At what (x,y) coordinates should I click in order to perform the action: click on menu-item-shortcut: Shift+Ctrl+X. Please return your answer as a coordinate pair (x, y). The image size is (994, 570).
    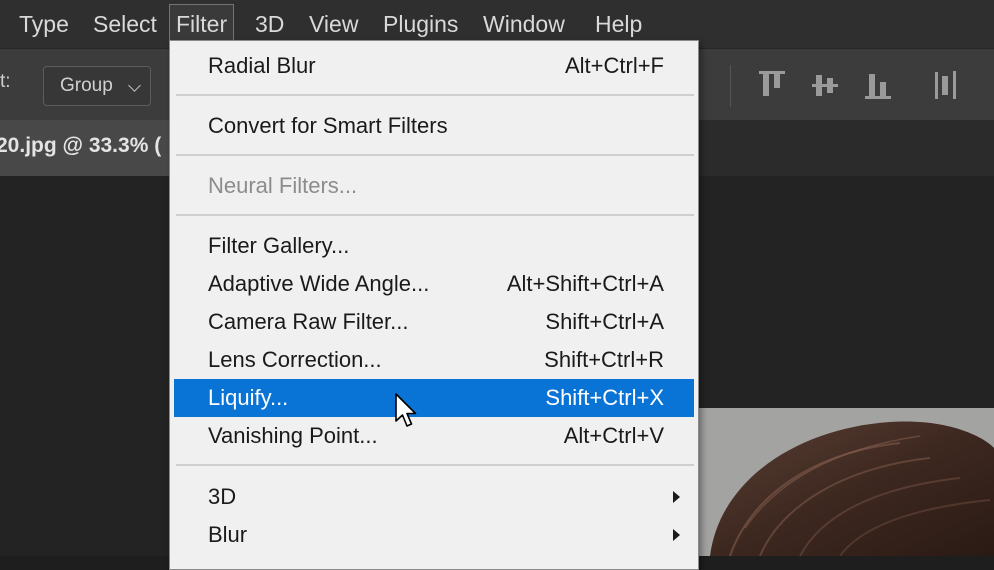
    Looking at the image, I should click on (604, 397).